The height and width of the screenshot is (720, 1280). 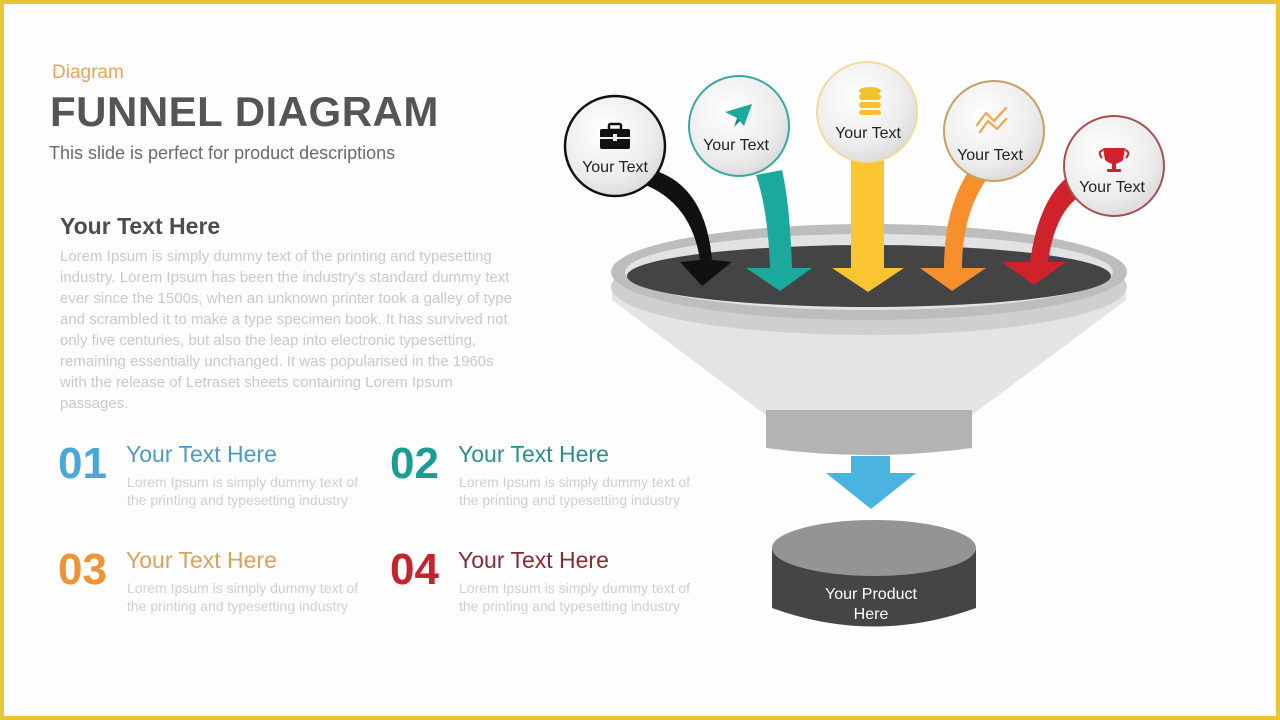 I want to click on product-cylinder: Your Product Here, so click(x=874, y=573).